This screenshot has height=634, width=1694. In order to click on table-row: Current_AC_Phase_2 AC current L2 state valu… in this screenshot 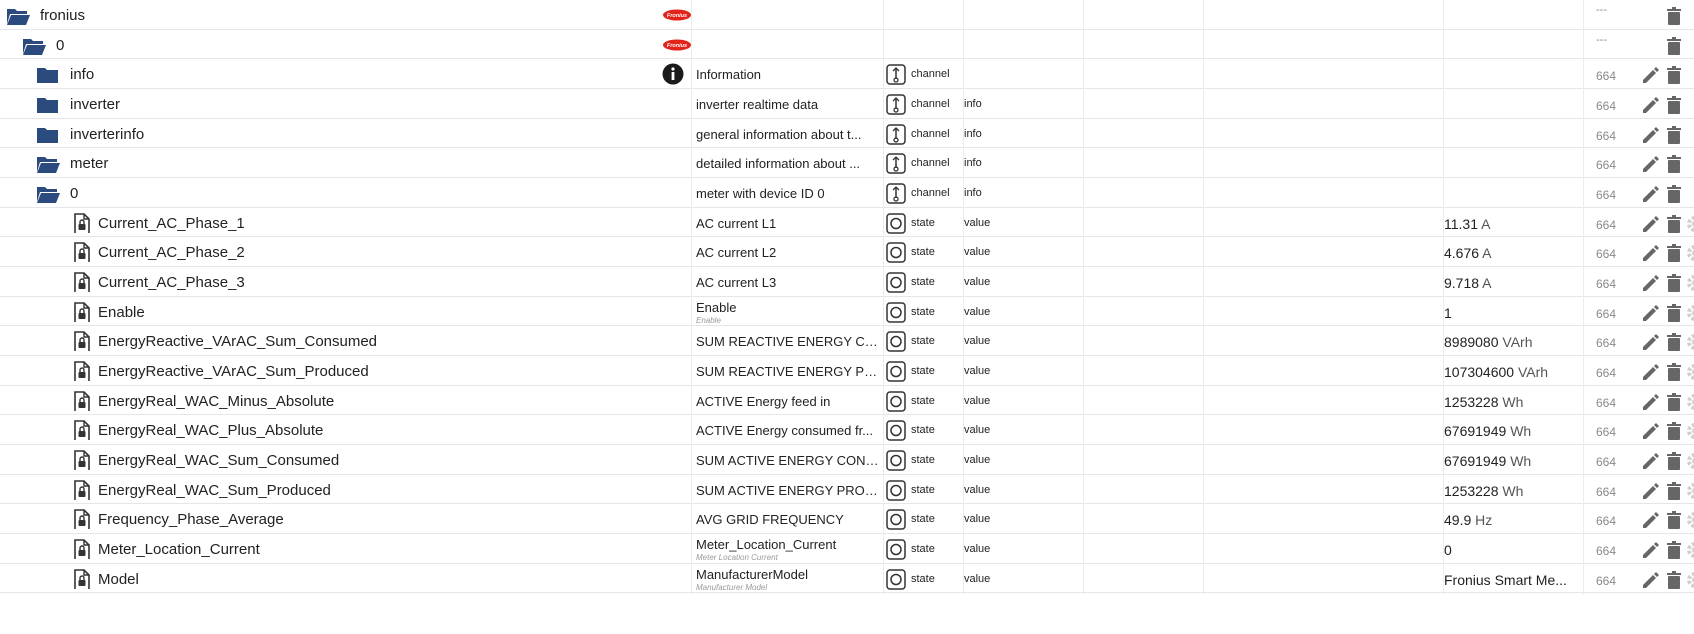, I will do `click(847, 253)`.